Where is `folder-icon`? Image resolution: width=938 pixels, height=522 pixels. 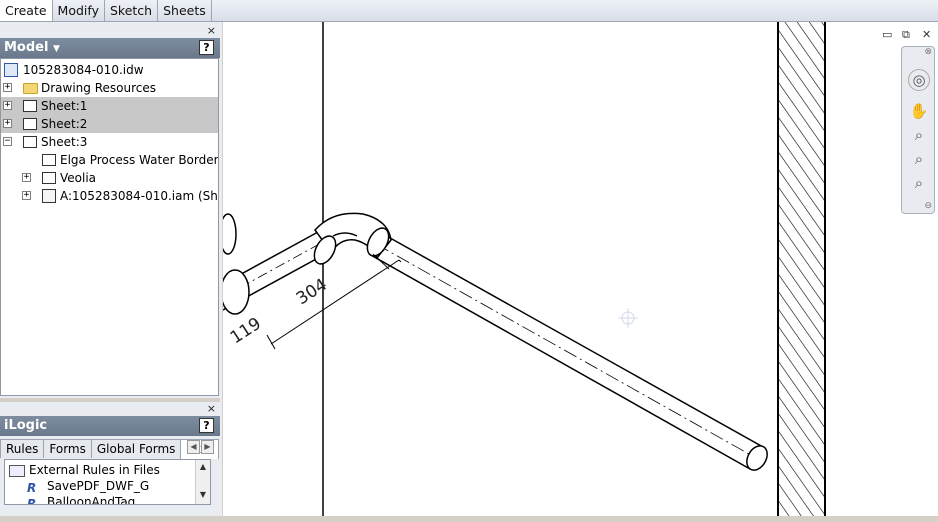 folder-icon is located at coordinates (30, 88).